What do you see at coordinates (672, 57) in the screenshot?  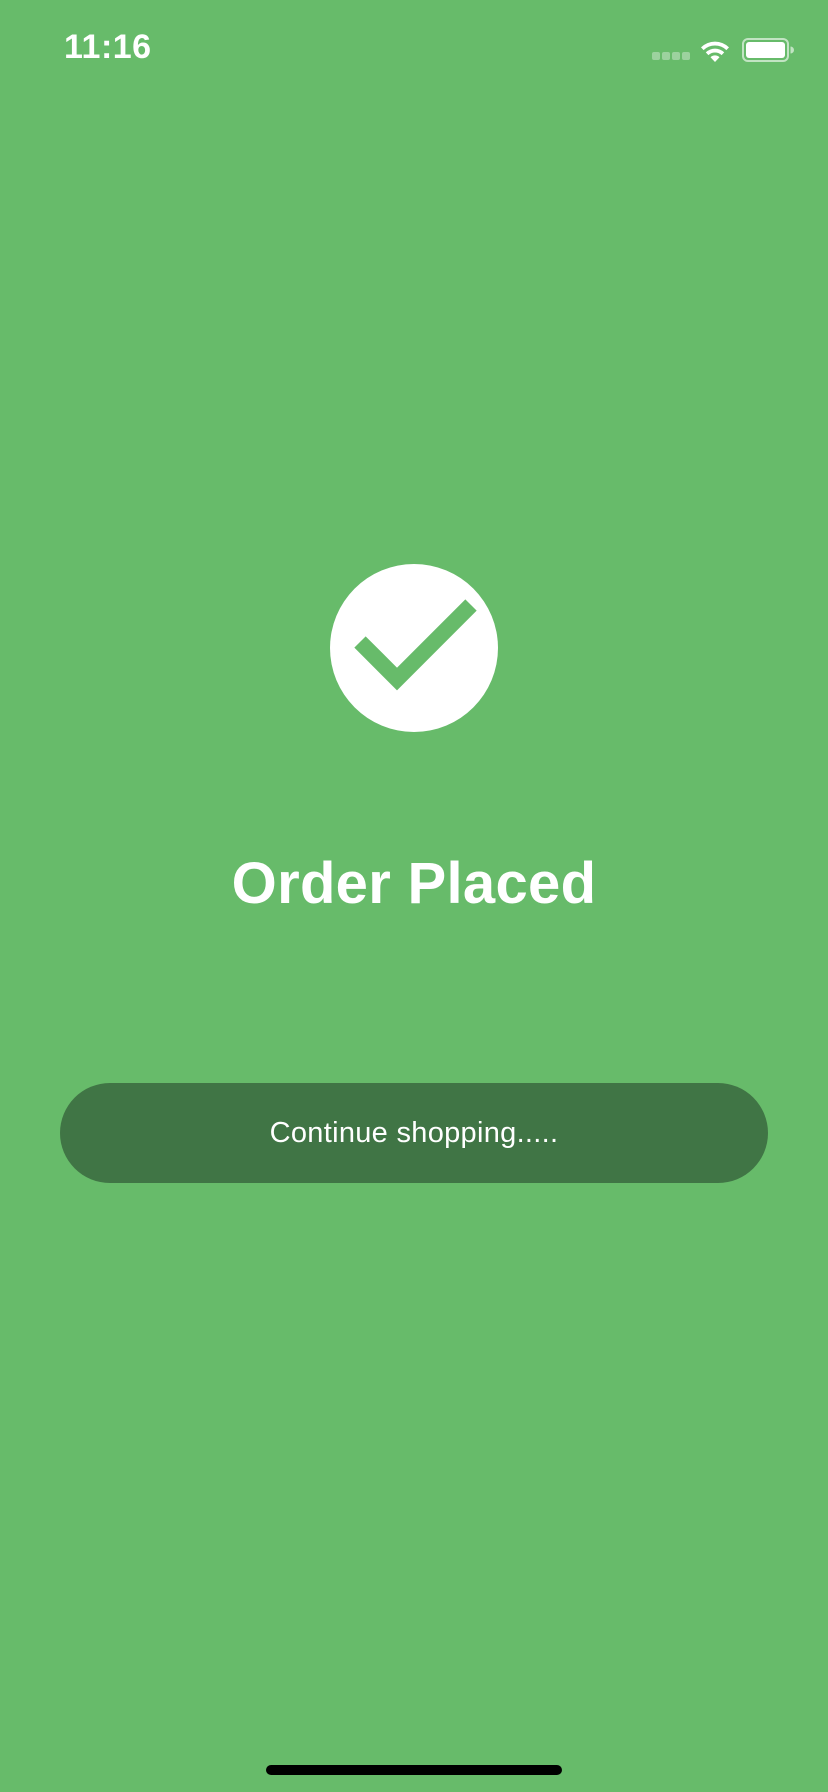 I see `cellular-signal-icon` at bounding box center [672, 57].